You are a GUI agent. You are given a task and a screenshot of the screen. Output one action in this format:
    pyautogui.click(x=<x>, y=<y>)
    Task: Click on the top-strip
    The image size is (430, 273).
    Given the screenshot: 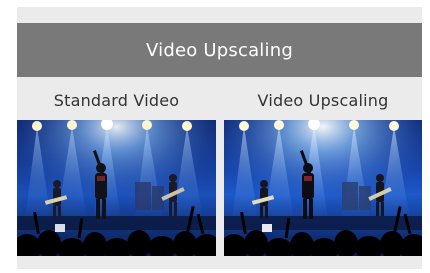 What is the action you would take?
    pyautogui.click(x=219, y=15)
    